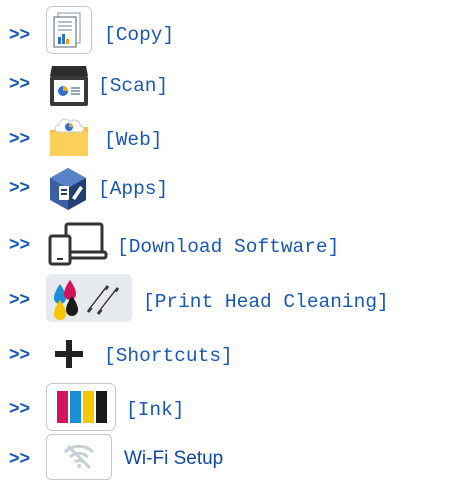 Image resolution: width=472 pixels, height=482 pixels. I want to click on menu-item-copy: >> [Copy], so click(236, 30).